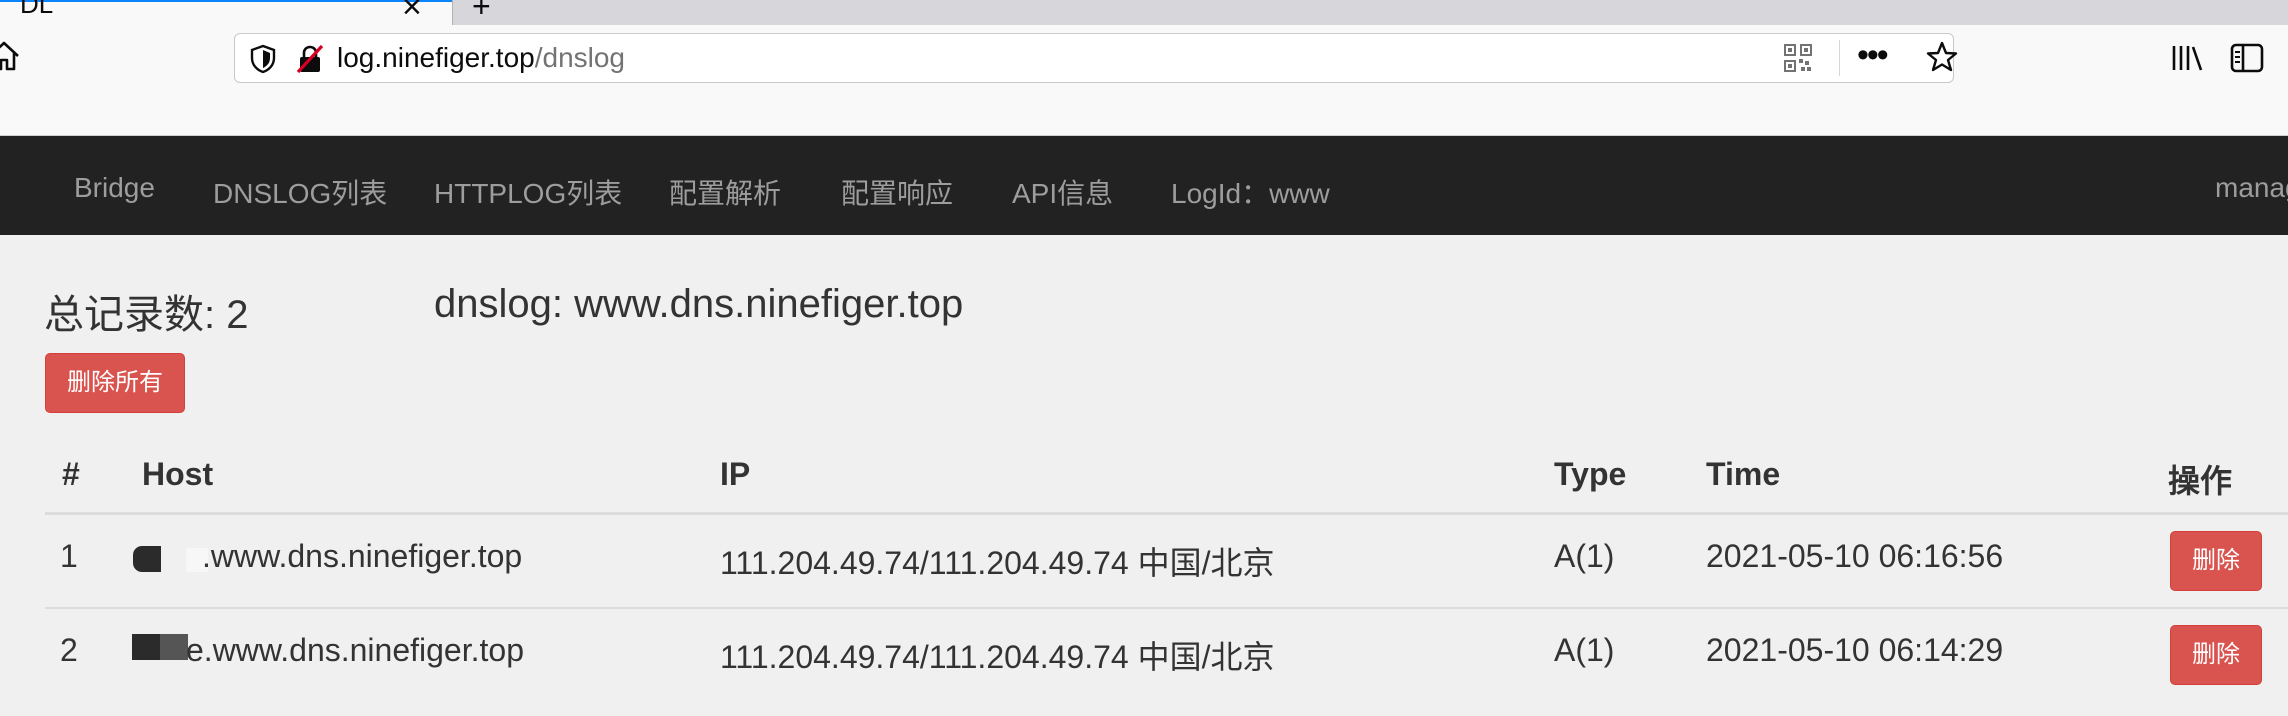 This screenshot has width=2288, height=716. Describe the element at coordinates (2187, 58) in the screenshot. I see `library-icon` at that location.